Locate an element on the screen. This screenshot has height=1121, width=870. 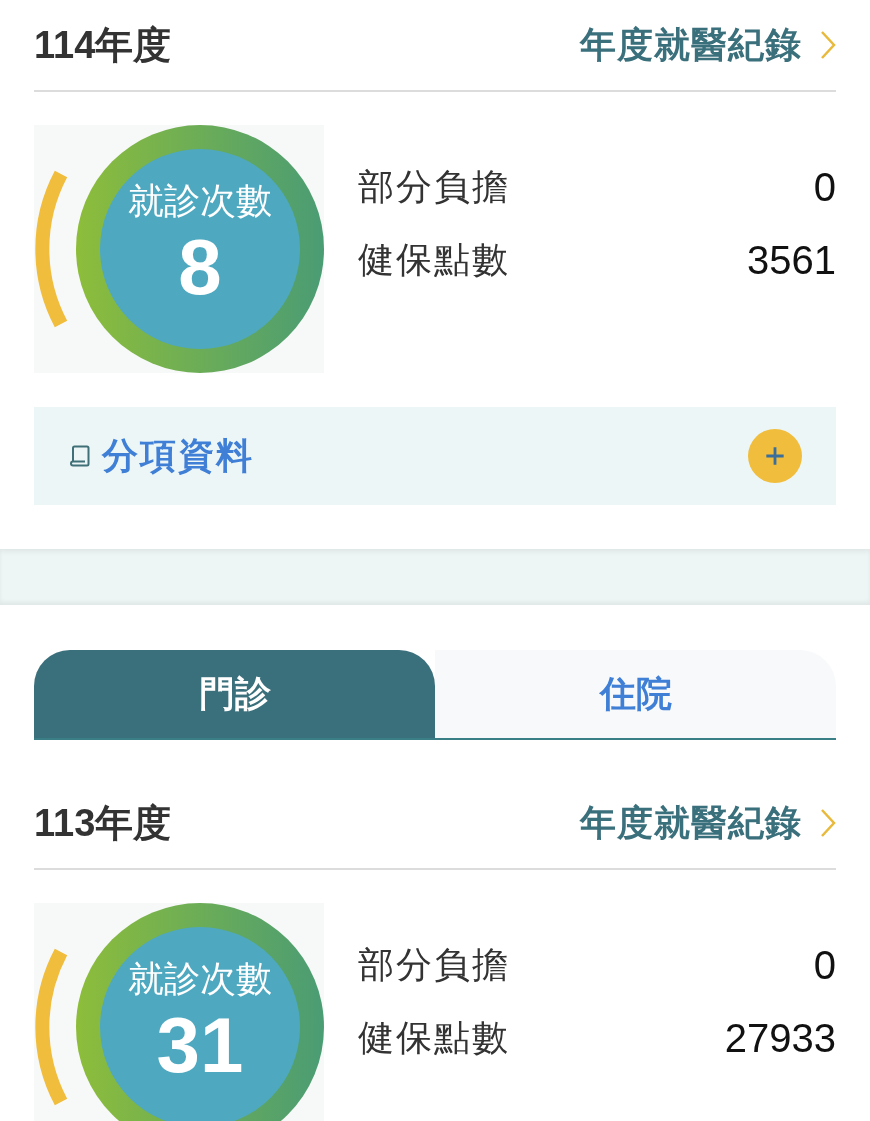
visits-count: 31 is located at coordinates (200, 1046).